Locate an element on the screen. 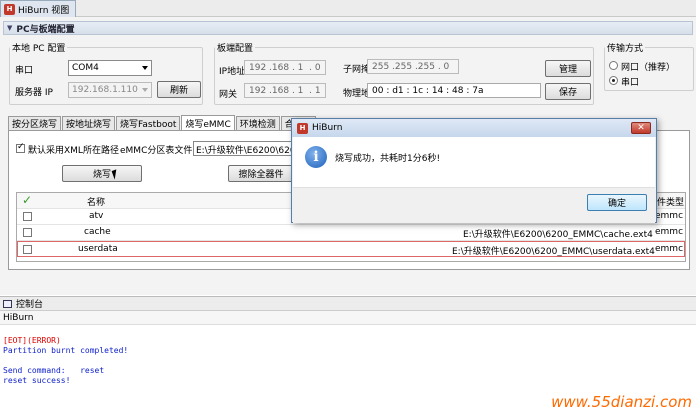 The image size is (696, 413). row-name: userdata is located at coordinates (98, 249).